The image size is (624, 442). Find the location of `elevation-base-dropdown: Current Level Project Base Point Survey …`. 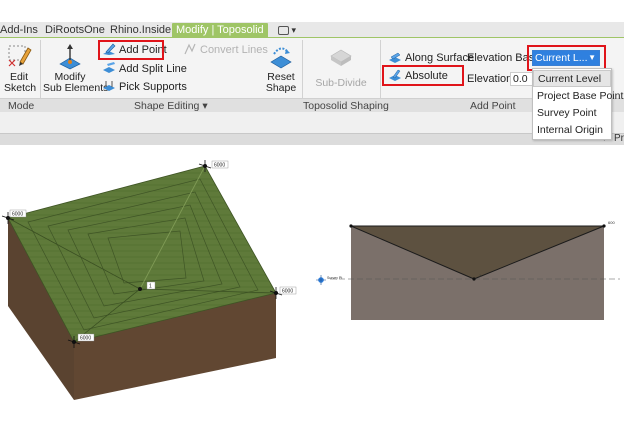

elevation-base-dropdown: Current Level Project Base Point Survey … is located at coordinates (577, 104).